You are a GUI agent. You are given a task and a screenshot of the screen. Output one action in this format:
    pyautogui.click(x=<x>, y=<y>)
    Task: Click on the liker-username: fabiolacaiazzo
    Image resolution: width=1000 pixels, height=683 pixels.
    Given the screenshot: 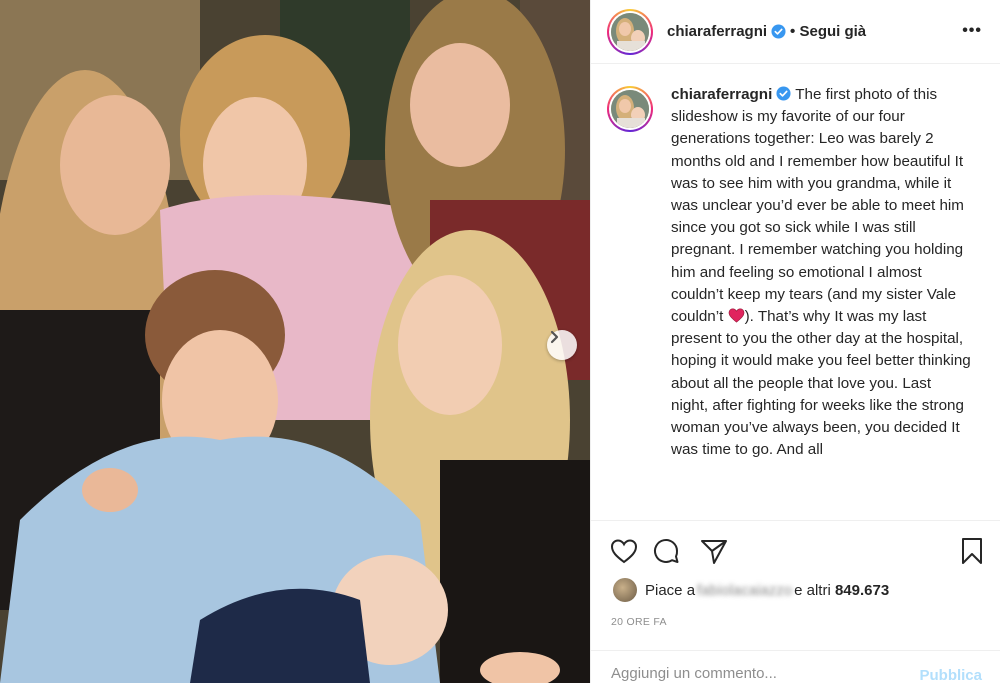 What is the action you would take?
    pyautogui.click(x=744, y=590)
    